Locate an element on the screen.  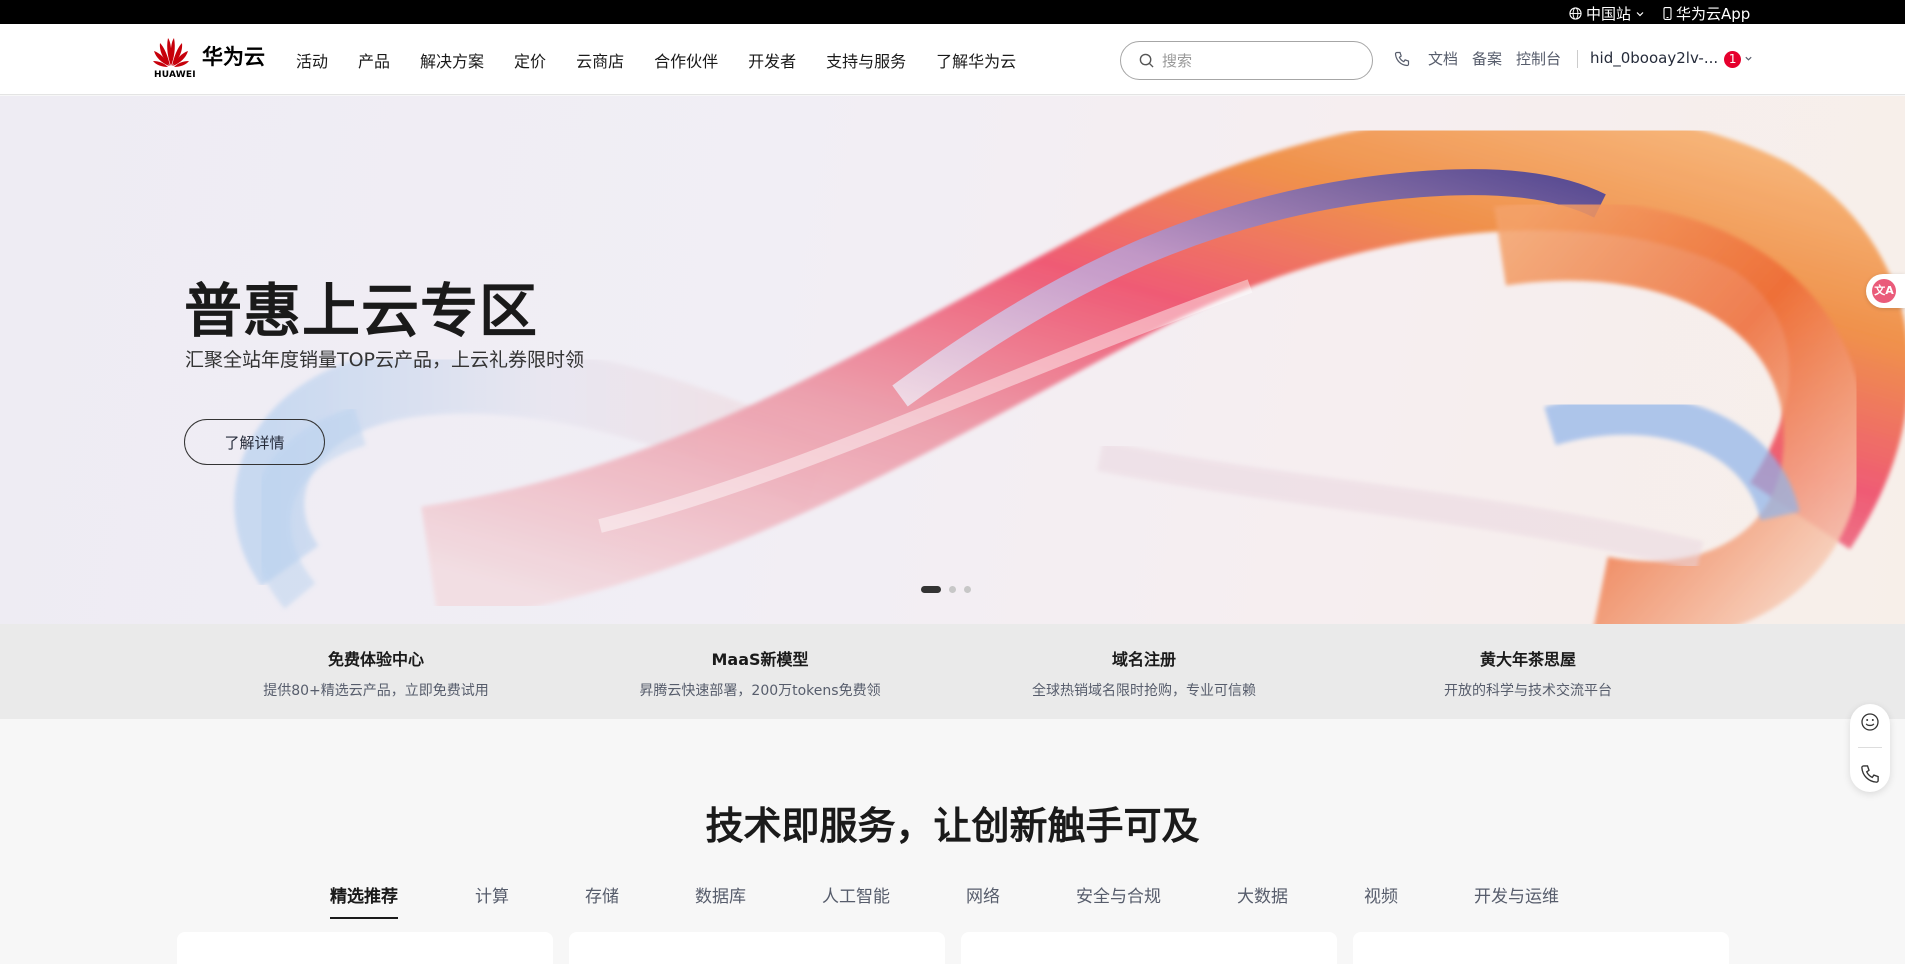
feature-desc: 开放的科学与技术交流平台 is located at coordinates (1528, 691).